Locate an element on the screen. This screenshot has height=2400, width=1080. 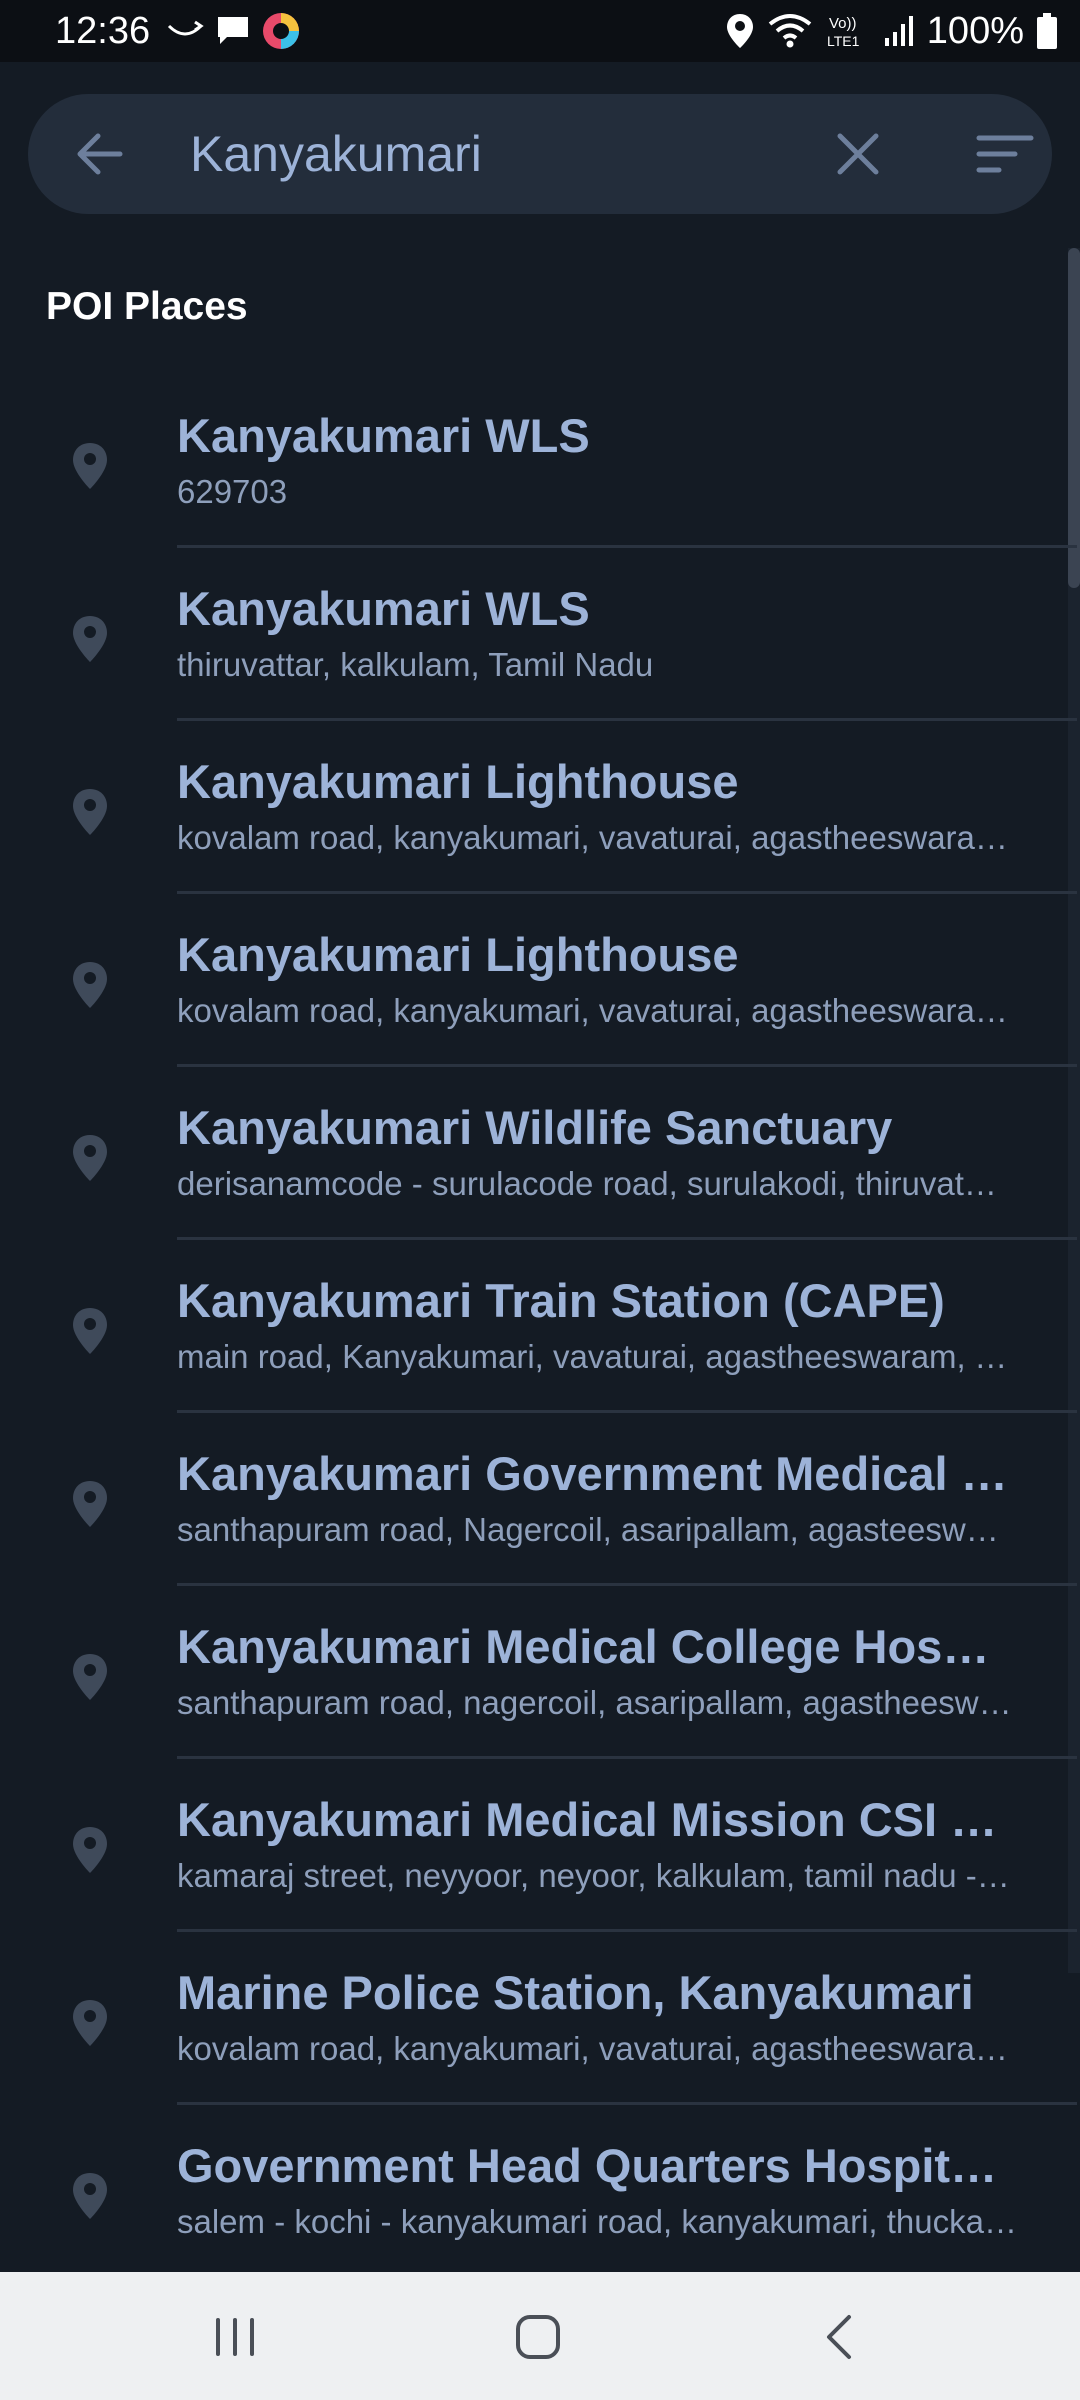
item-title: Marine Police Station, Kanyakumari is located at coordinates (575, 1992).